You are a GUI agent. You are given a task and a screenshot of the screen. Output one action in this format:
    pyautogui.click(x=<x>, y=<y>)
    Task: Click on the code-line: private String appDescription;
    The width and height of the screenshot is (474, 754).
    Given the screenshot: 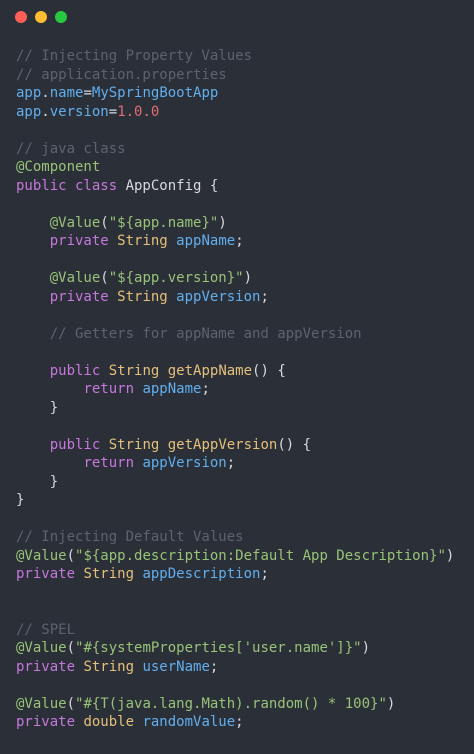 What is the action you would take?
    pyautogui.click(x=235, y=574)
    